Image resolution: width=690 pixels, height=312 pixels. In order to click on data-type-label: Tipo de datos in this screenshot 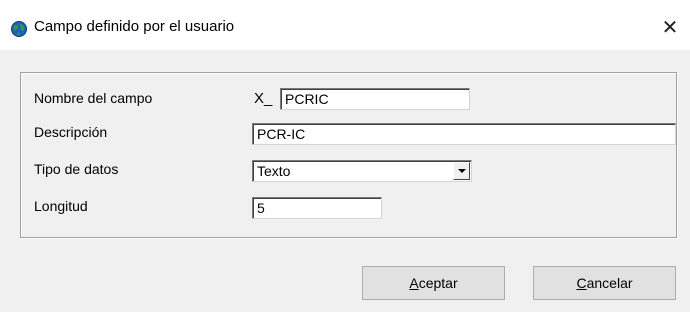, I will do `click(76, 169)`.